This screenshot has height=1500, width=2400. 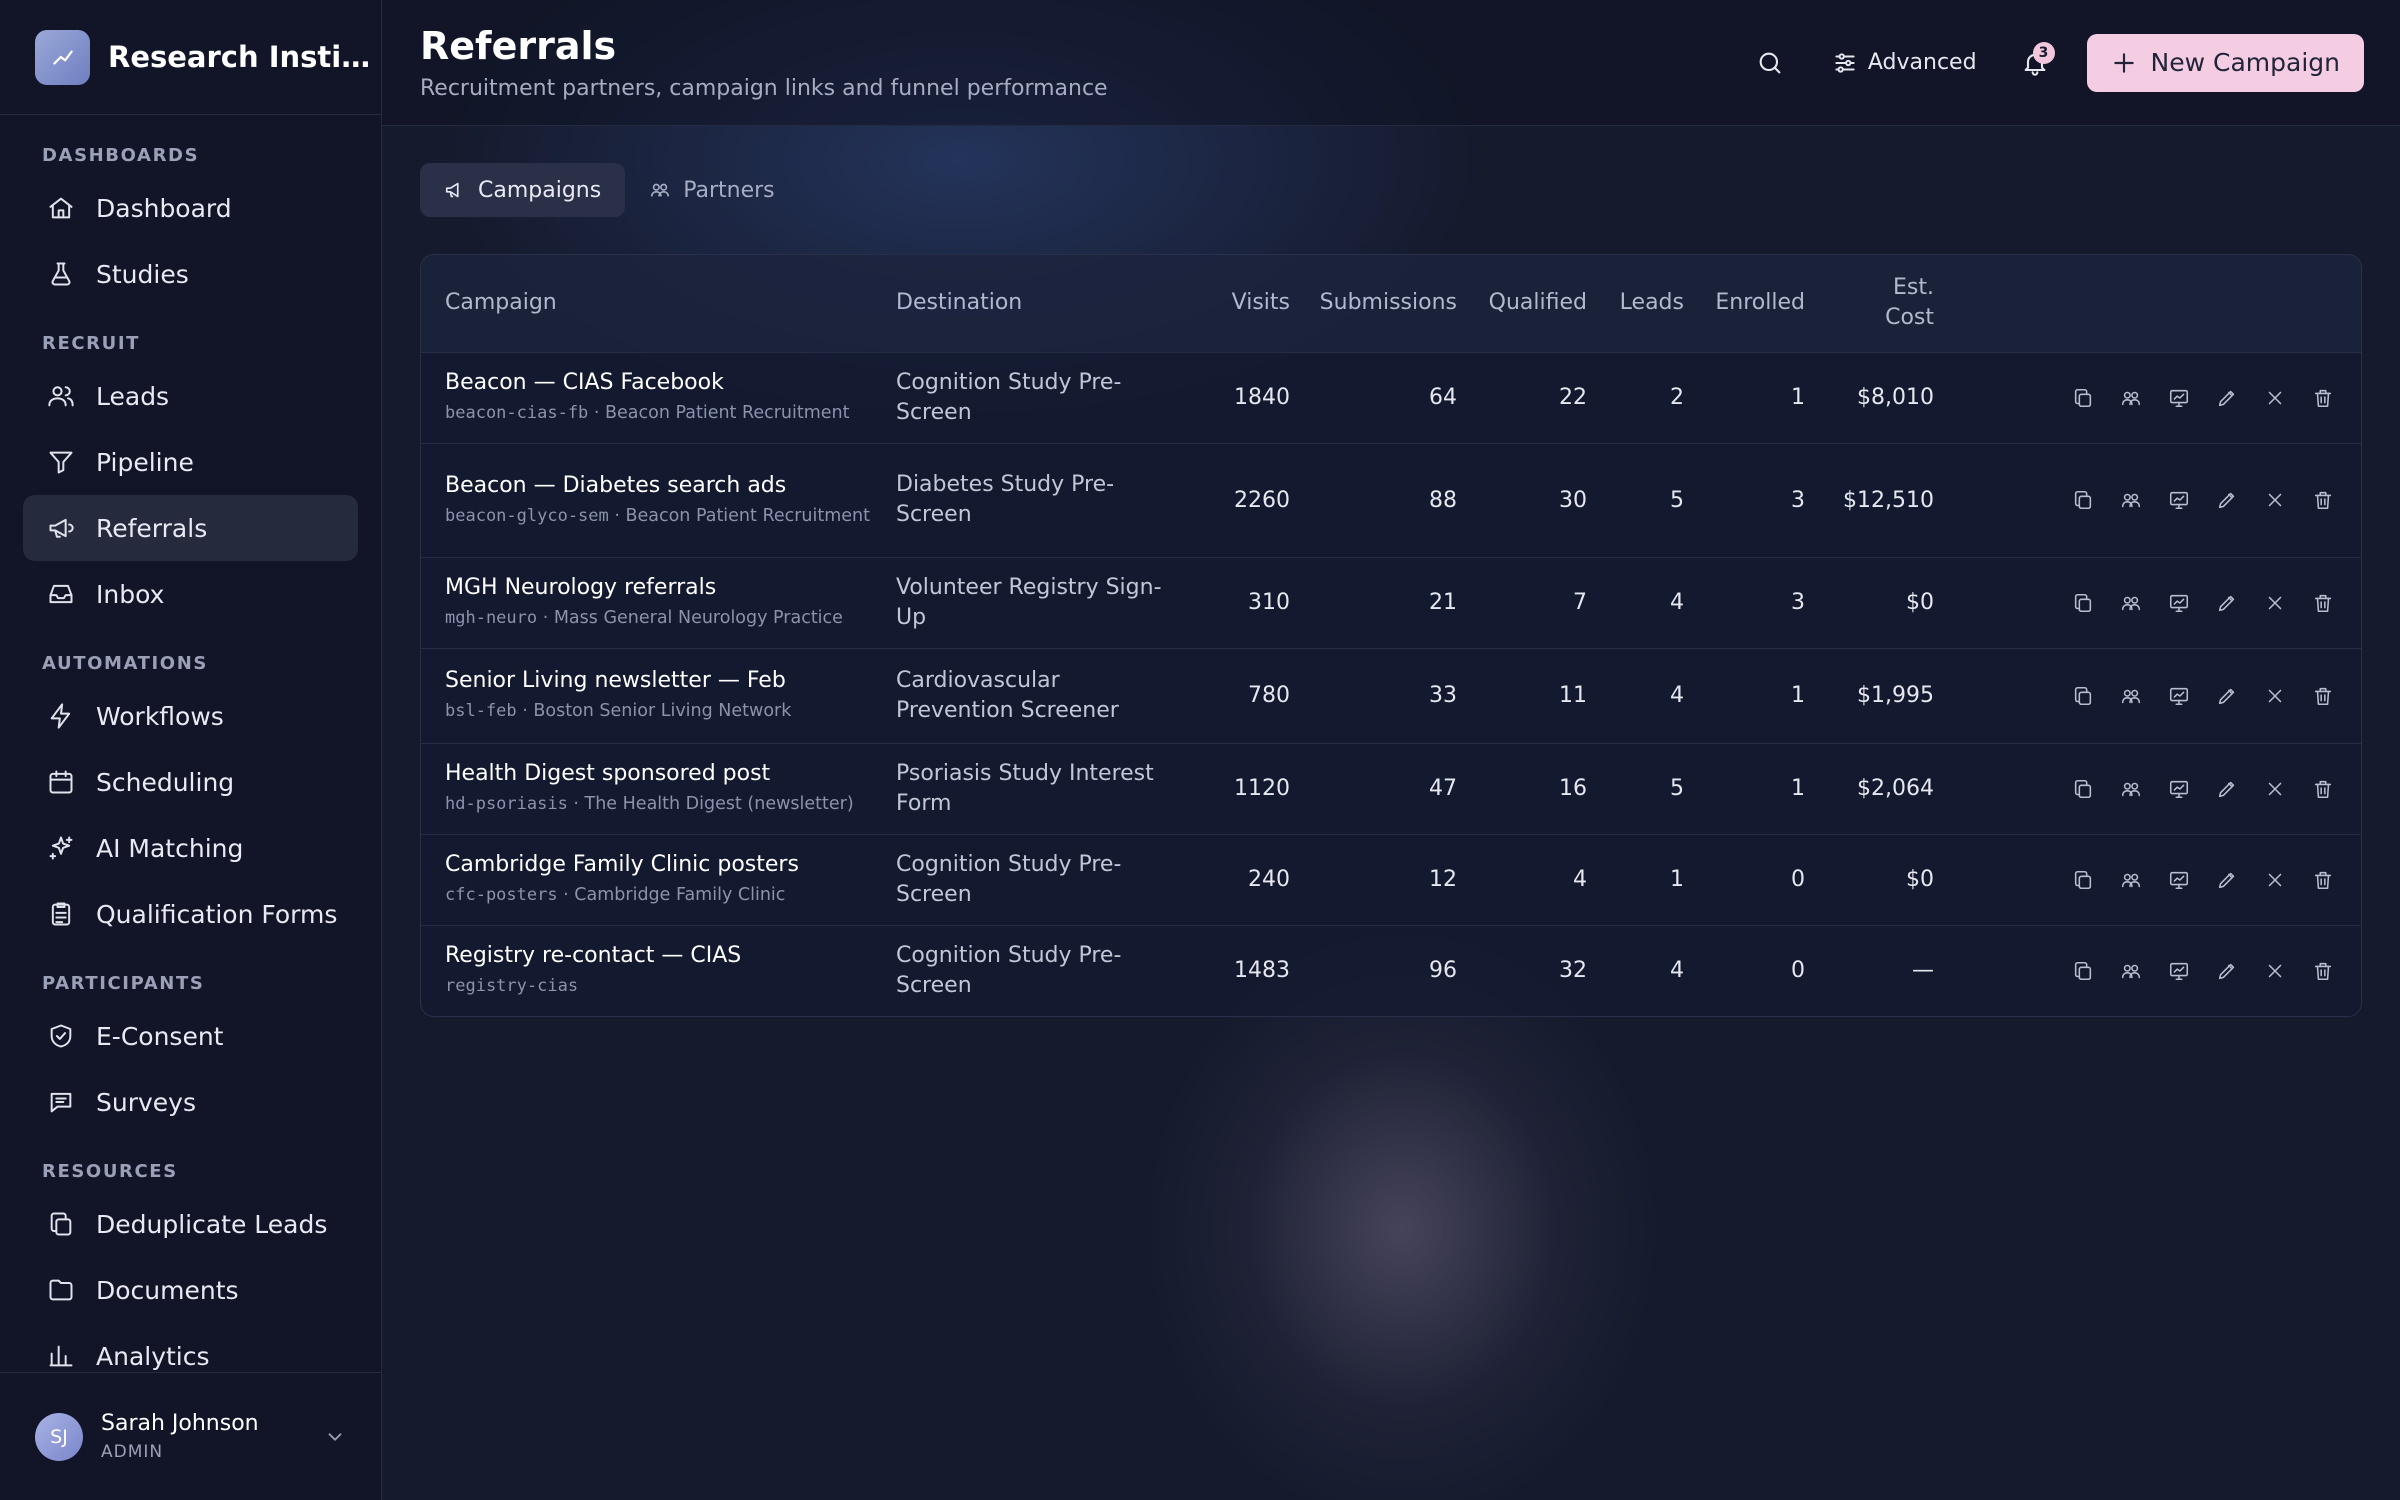 What do you see at coordinates (190, 594) in the screenshot?
I see `sidebar-item-inbox: Inbox` at bounding box center [190, 594].